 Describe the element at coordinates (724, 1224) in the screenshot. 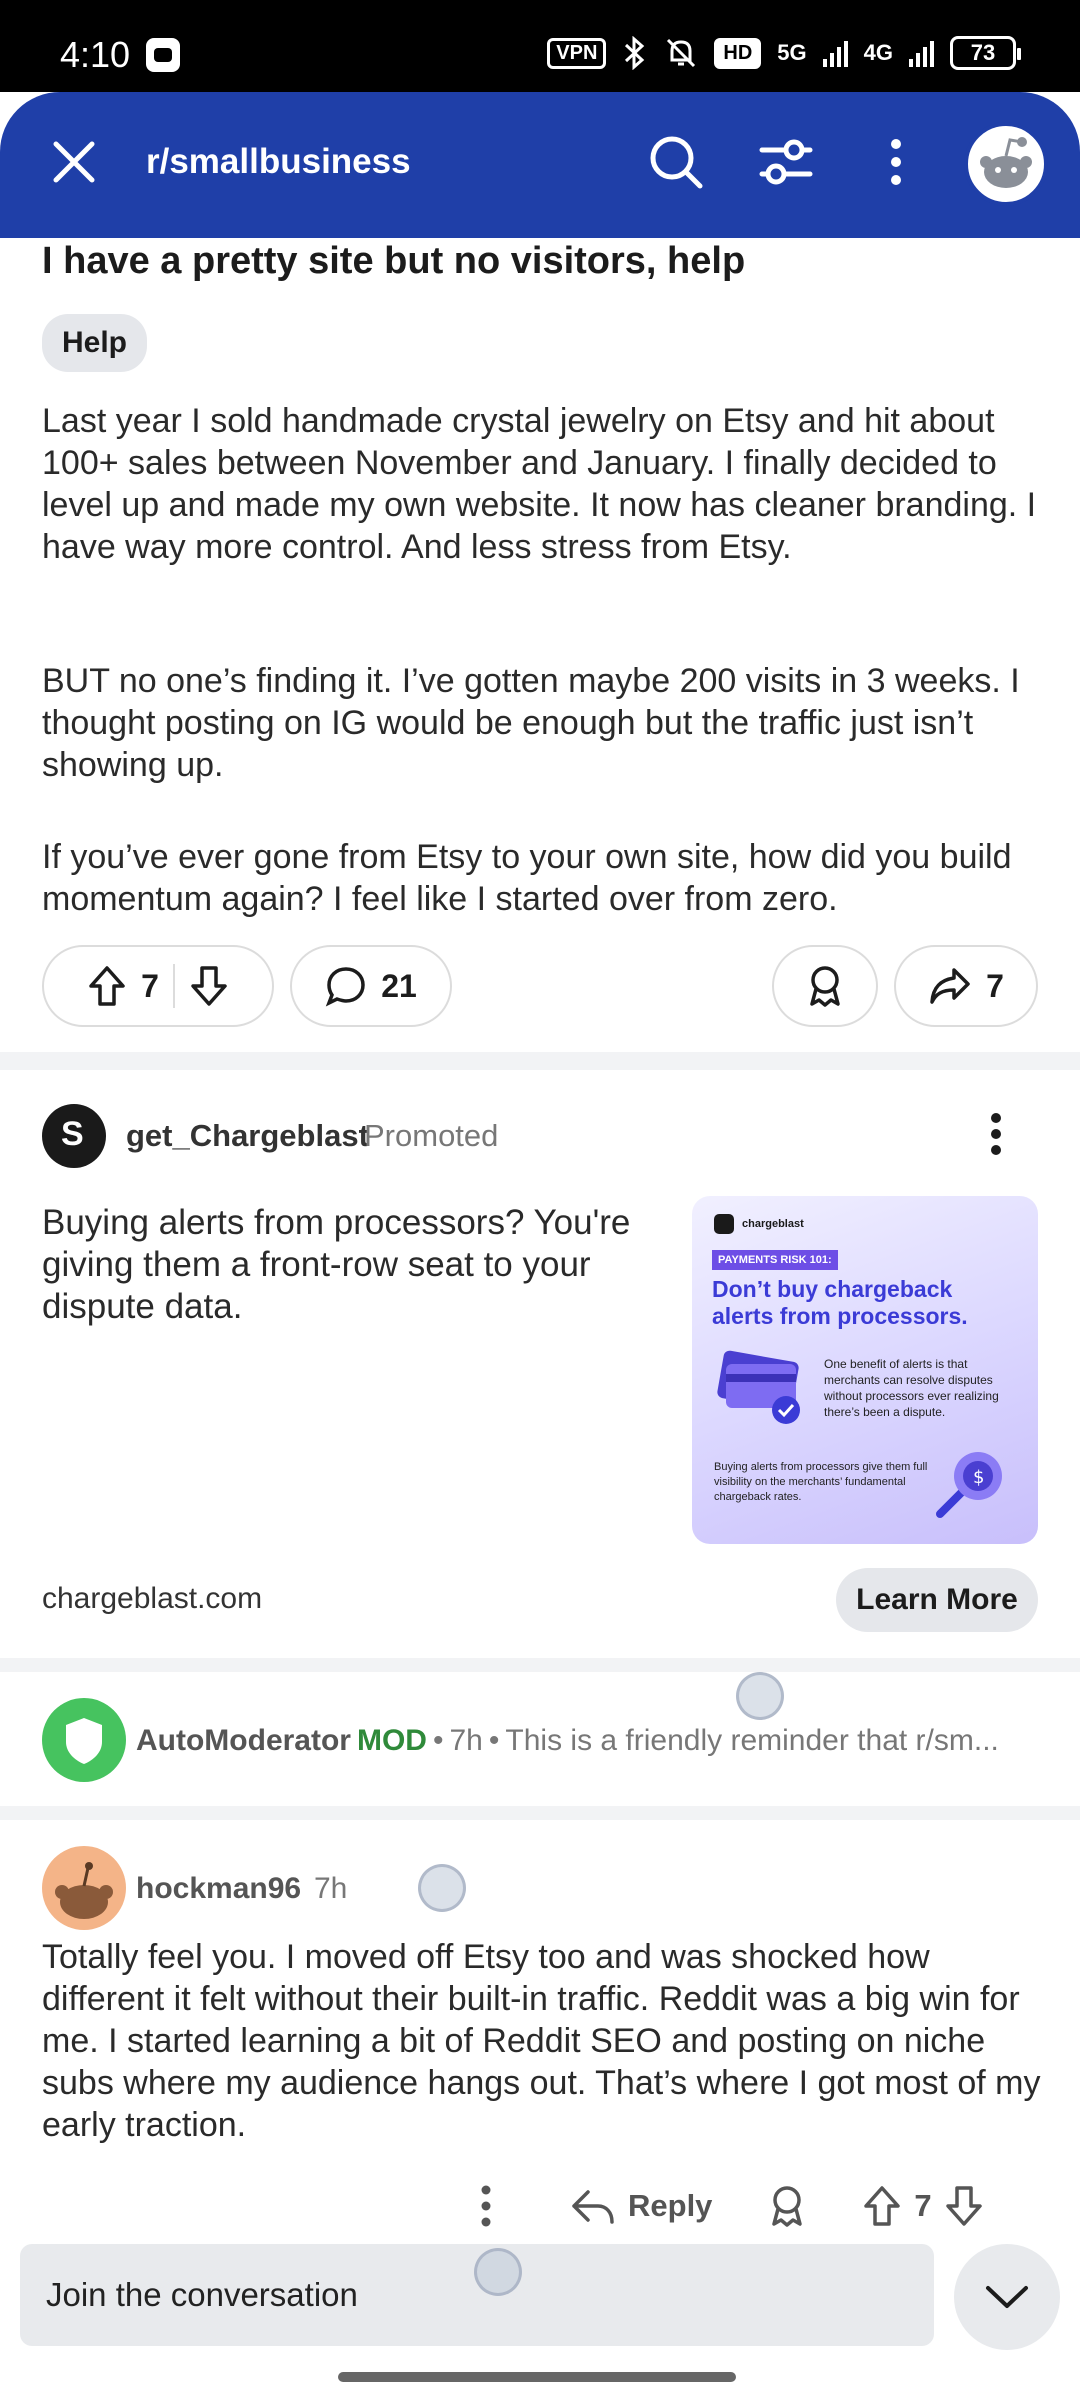

I see `ad-image-brand-icon` at that location.